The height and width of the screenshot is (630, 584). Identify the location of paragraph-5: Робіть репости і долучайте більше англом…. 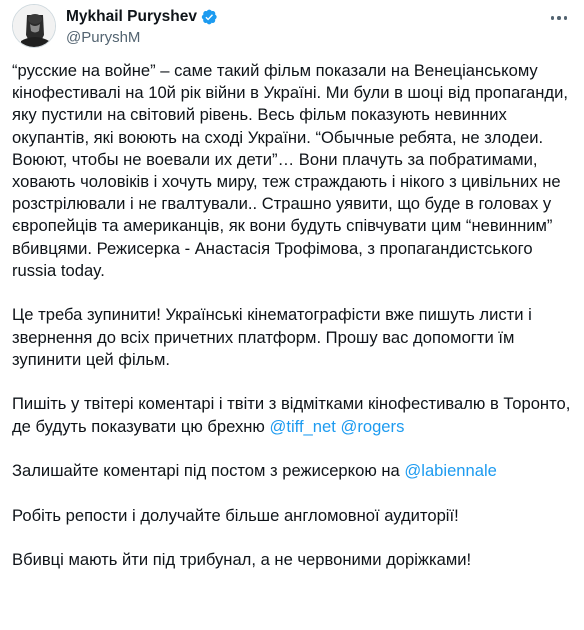
(235, 515).